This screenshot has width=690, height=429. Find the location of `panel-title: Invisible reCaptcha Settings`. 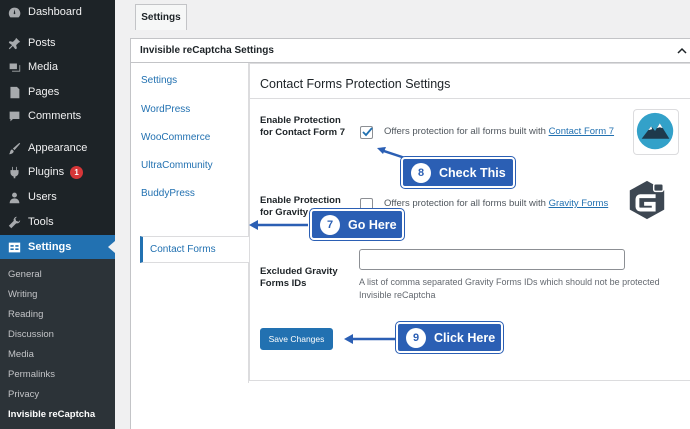

panel-title: Invisible reCaptcha Settings is located at coordinates (207, 50).